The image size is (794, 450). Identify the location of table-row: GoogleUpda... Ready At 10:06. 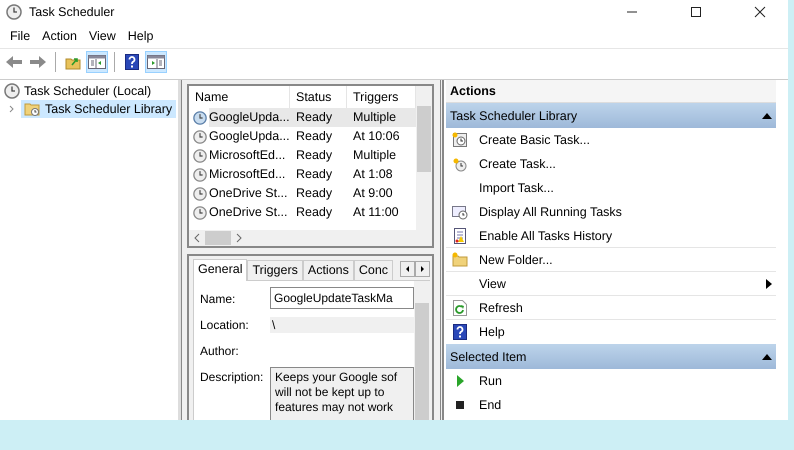
(302, 136).